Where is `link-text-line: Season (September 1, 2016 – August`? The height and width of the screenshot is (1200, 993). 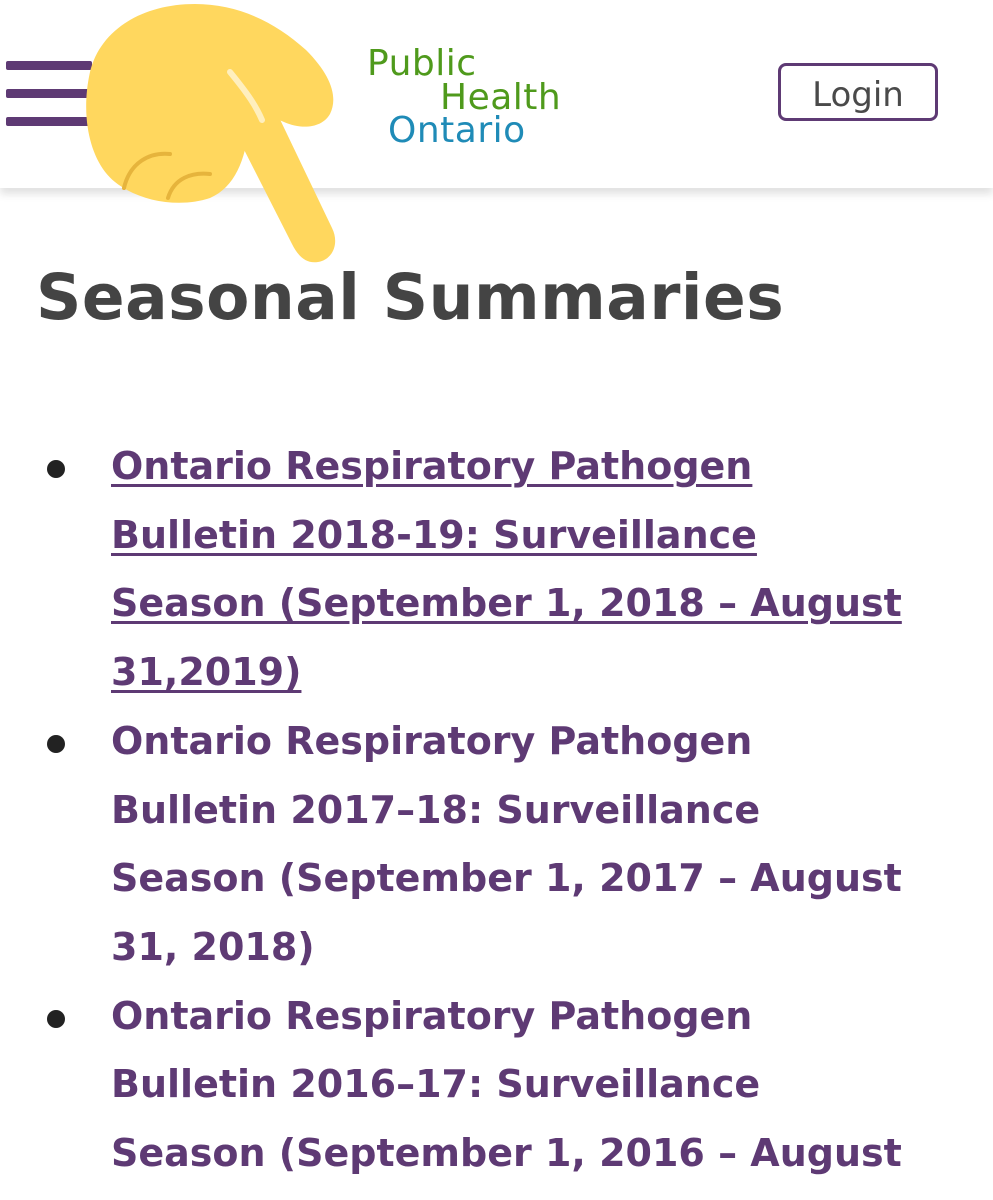
link-text-line: Season (September 1, 2016 – August is located at coordinates (506, 1153).